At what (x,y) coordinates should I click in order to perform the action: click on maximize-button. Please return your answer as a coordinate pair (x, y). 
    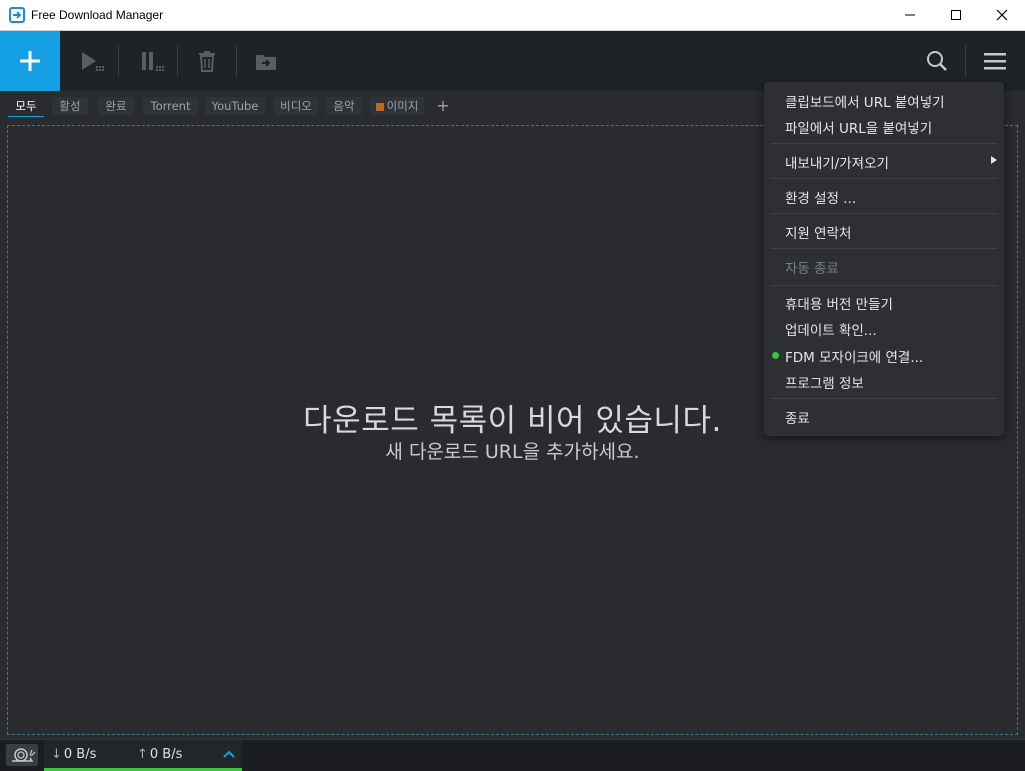
    Looking at the image, I should click on (956, 15).